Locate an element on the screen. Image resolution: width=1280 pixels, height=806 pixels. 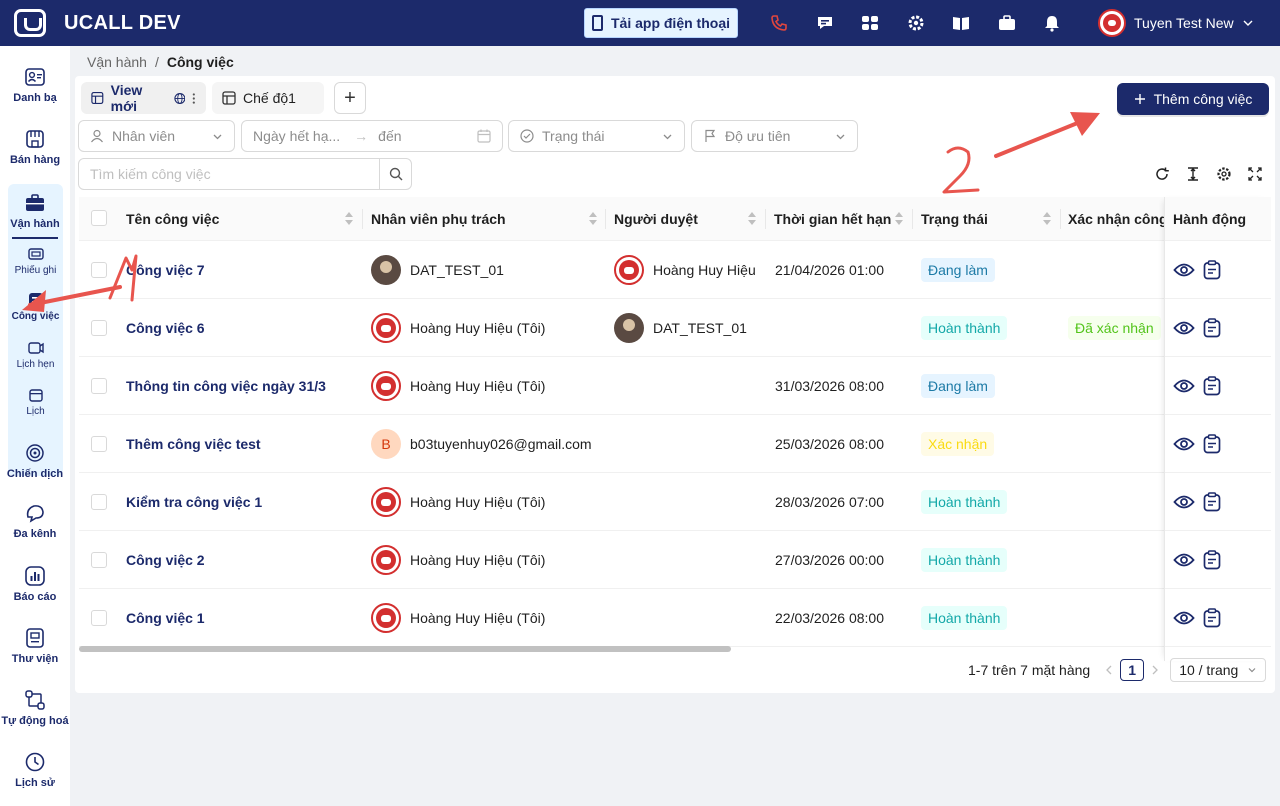
task-name-cell: Công việc 1 is located at coordinates (165, 618).